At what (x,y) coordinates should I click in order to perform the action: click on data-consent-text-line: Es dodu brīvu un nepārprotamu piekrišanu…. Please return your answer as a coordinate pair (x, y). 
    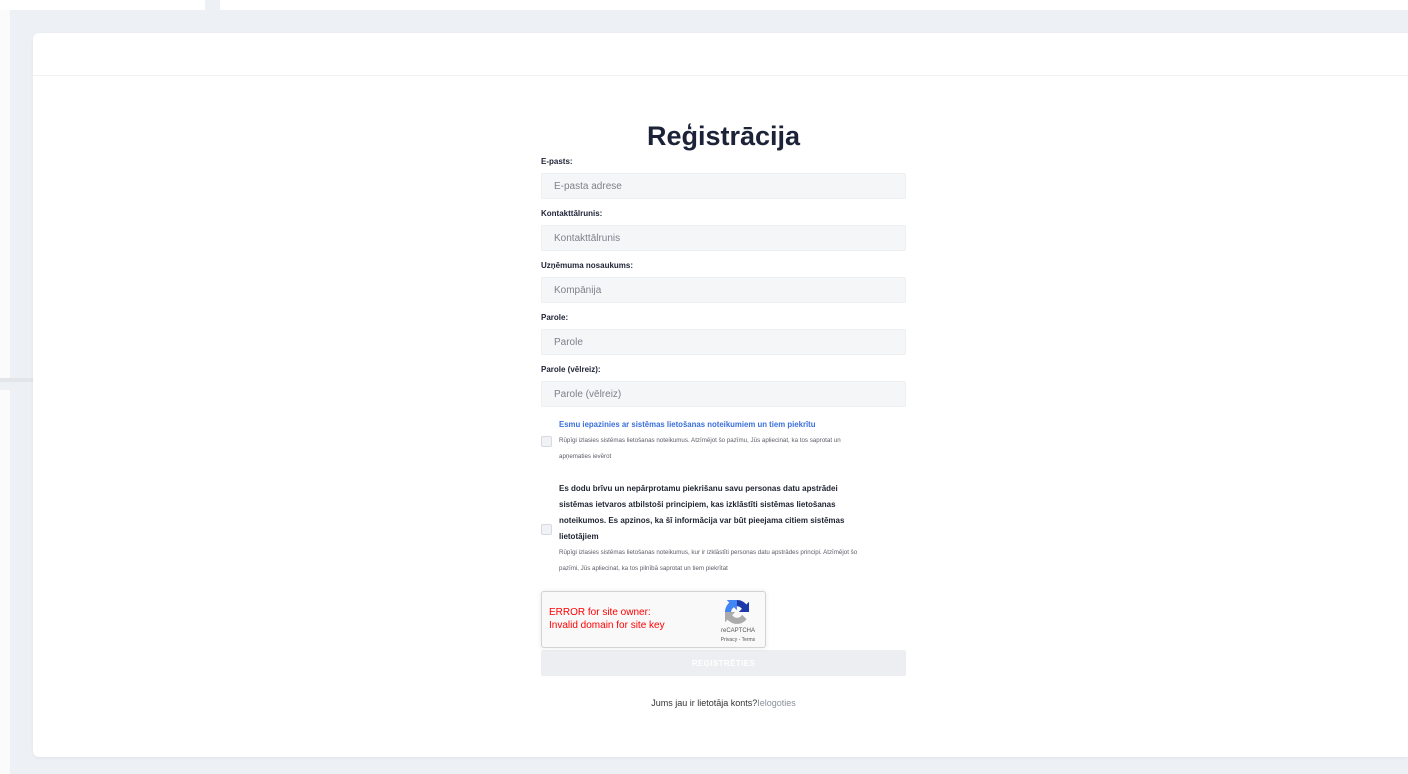
    Looking at the image, I should click on (698, 488).